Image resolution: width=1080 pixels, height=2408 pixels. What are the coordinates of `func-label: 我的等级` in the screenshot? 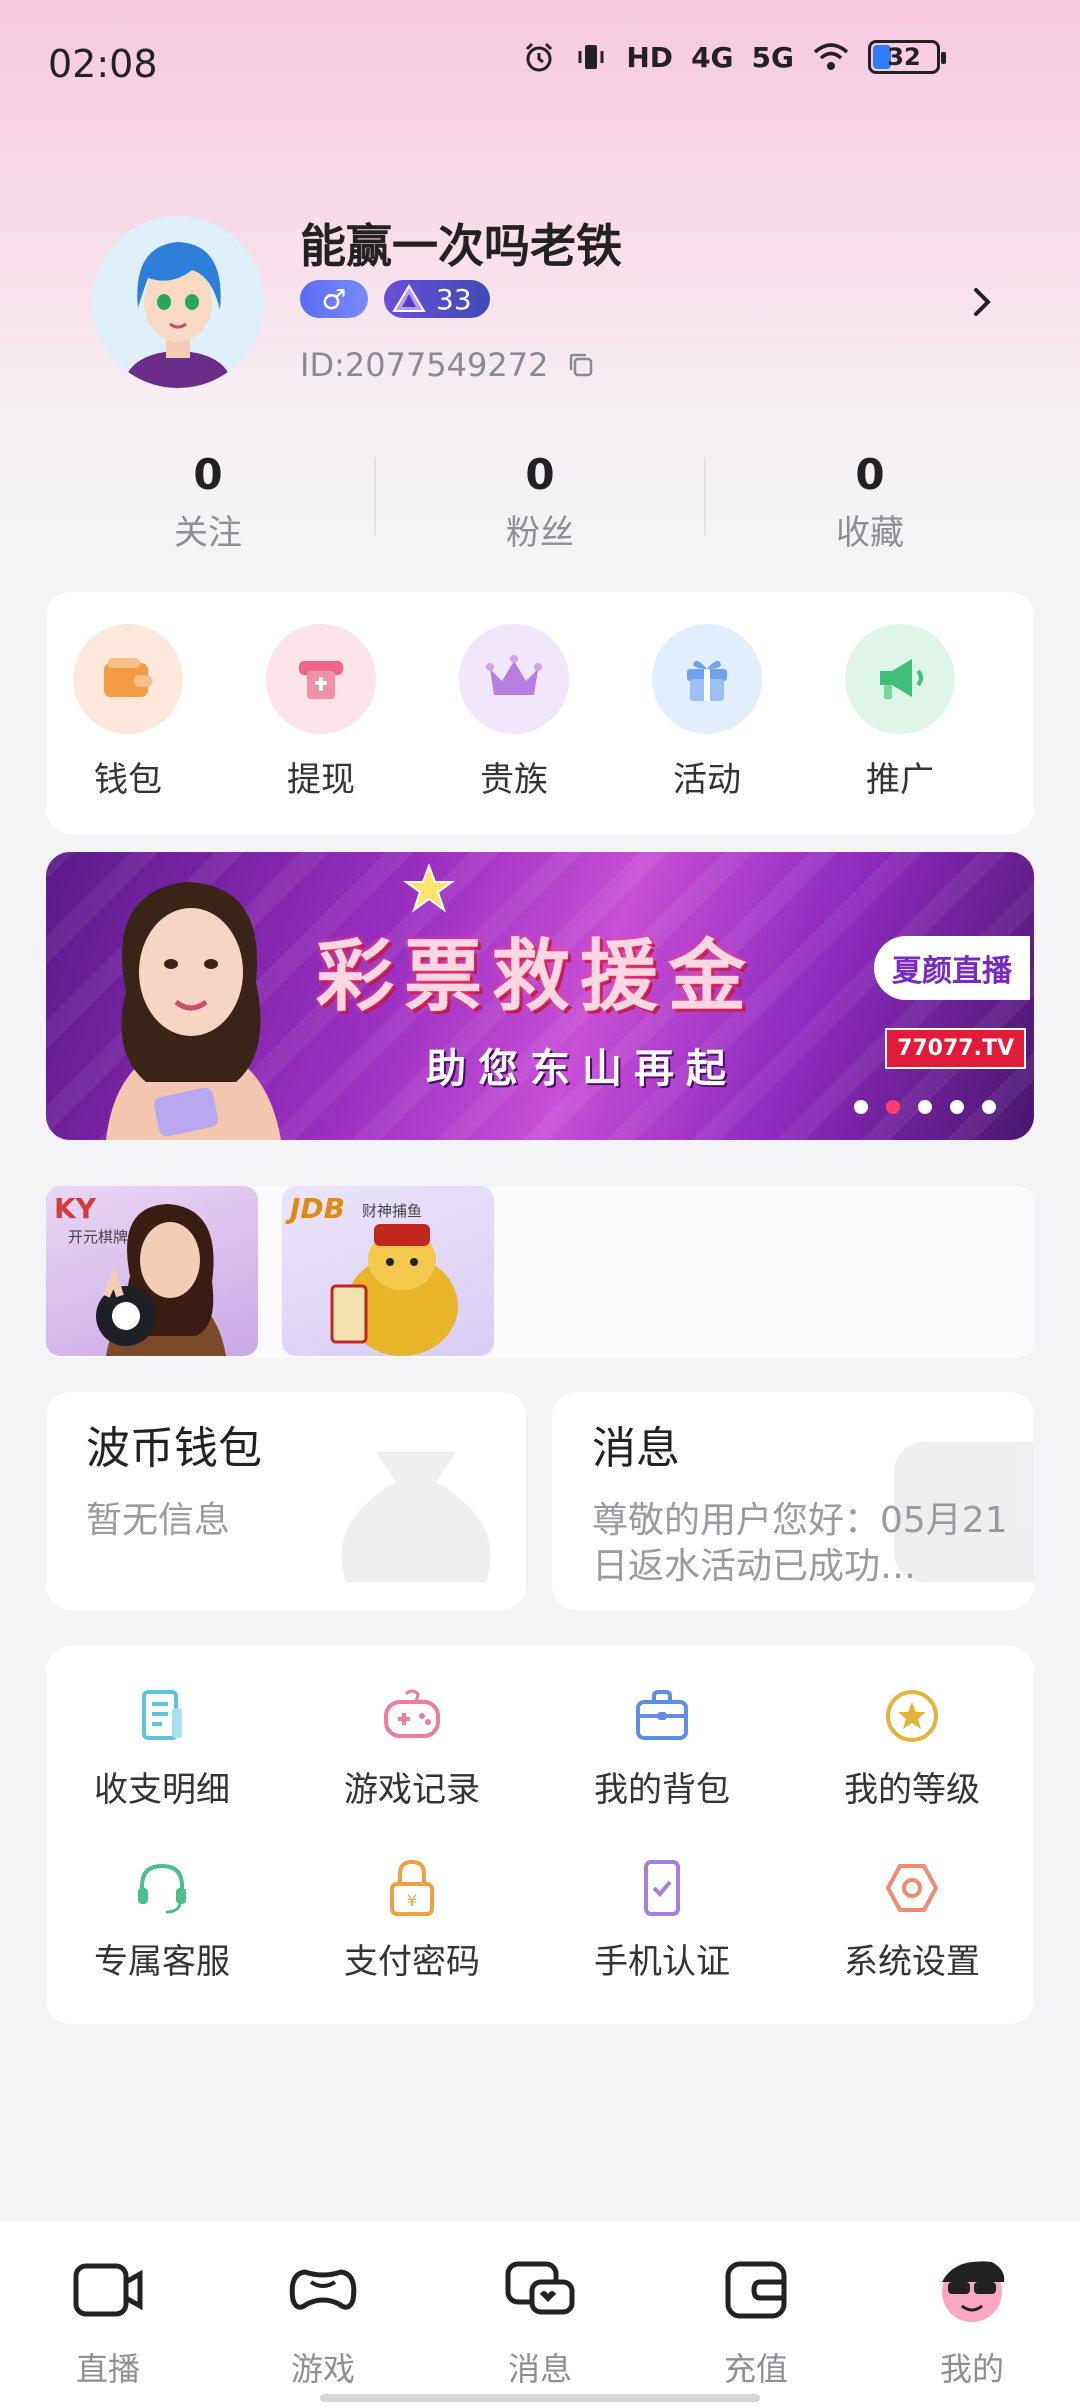 It's located at (912, 1790).